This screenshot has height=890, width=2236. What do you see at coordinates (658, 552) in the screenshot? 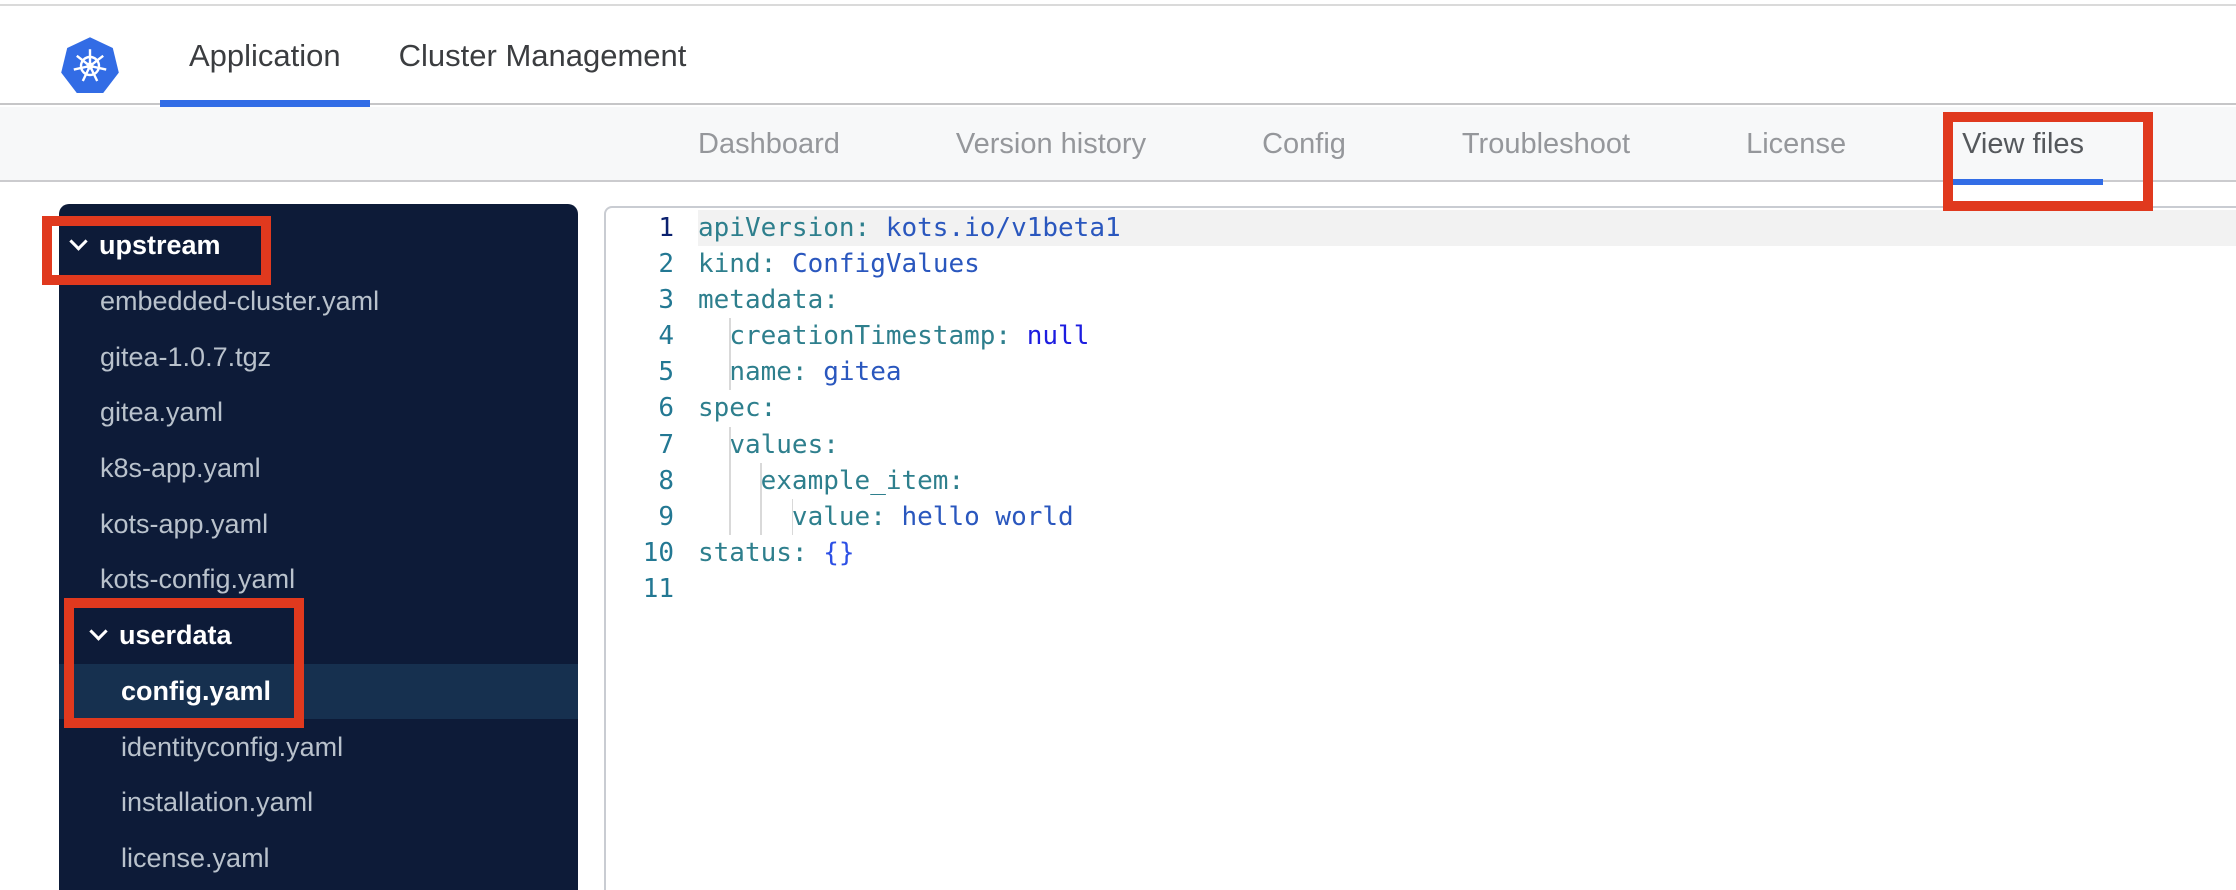
I see `line-number: 10` at bounding box center [658, 552].